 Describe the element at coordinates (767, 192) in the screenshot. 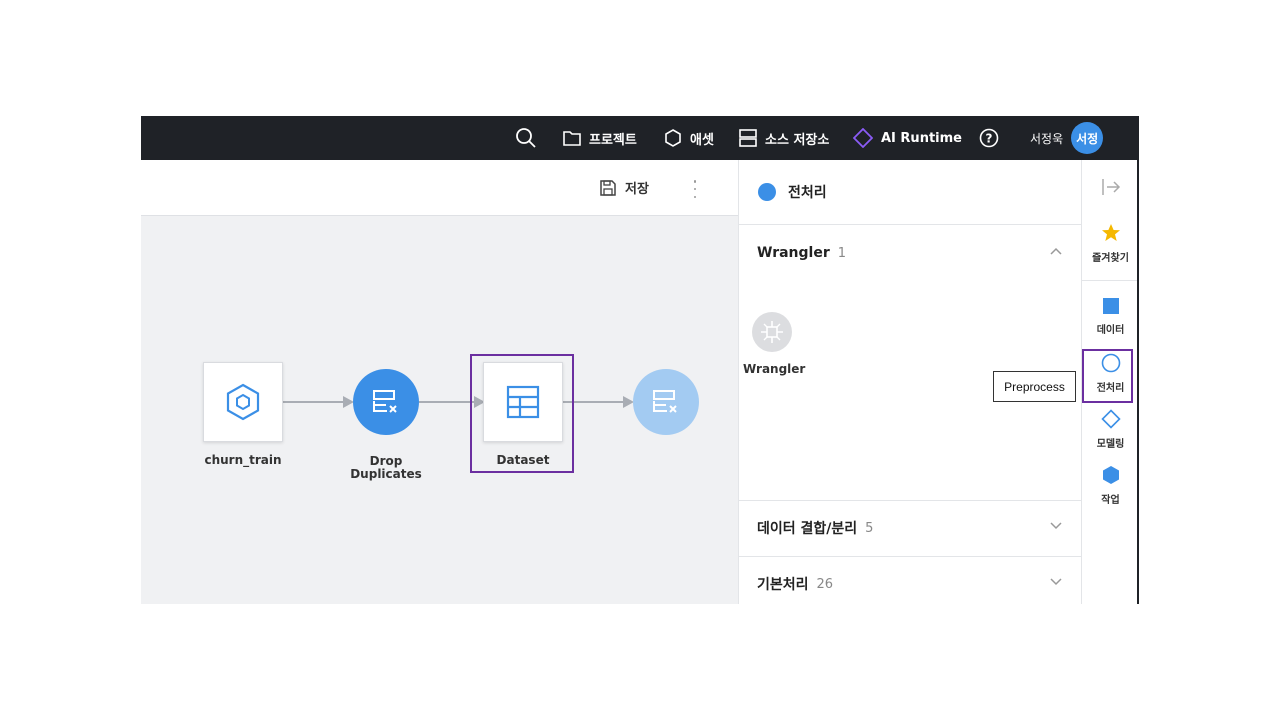

I see `preprocess-dot-icon` at that location.